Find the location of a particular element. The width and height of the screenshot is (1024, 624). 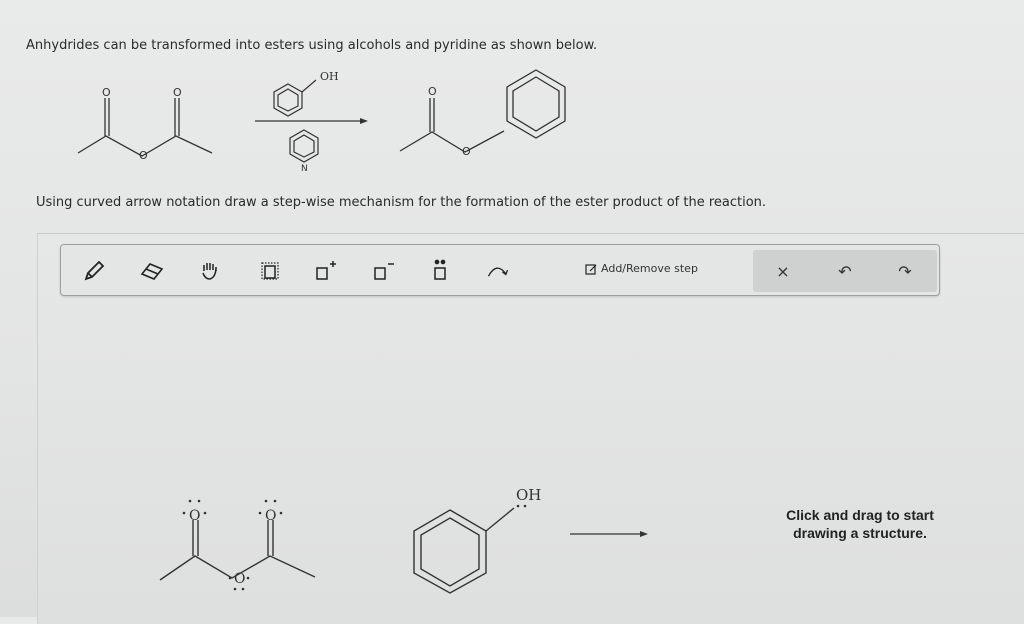

ester-carbonyl-o-label: O is located at coordinates (432, 91).